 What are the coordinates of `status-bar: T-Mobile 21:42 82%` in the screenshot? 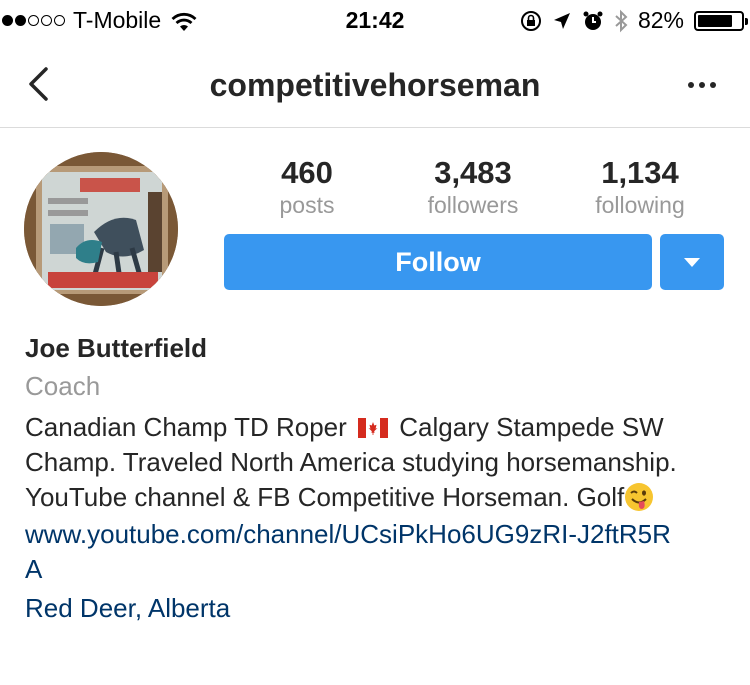 It's located at (375, 20).